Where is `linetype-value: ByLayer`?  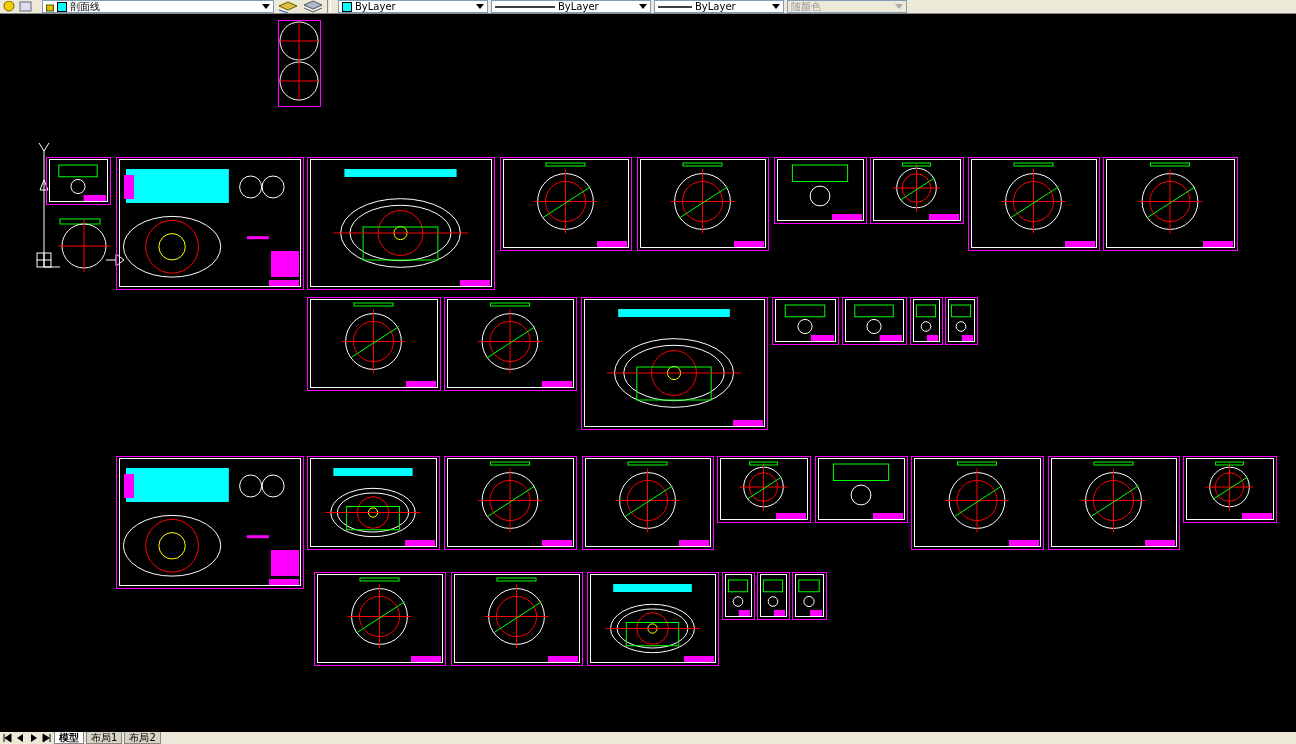 linetype-value: ByLayer is located at coordinates (578, 6).